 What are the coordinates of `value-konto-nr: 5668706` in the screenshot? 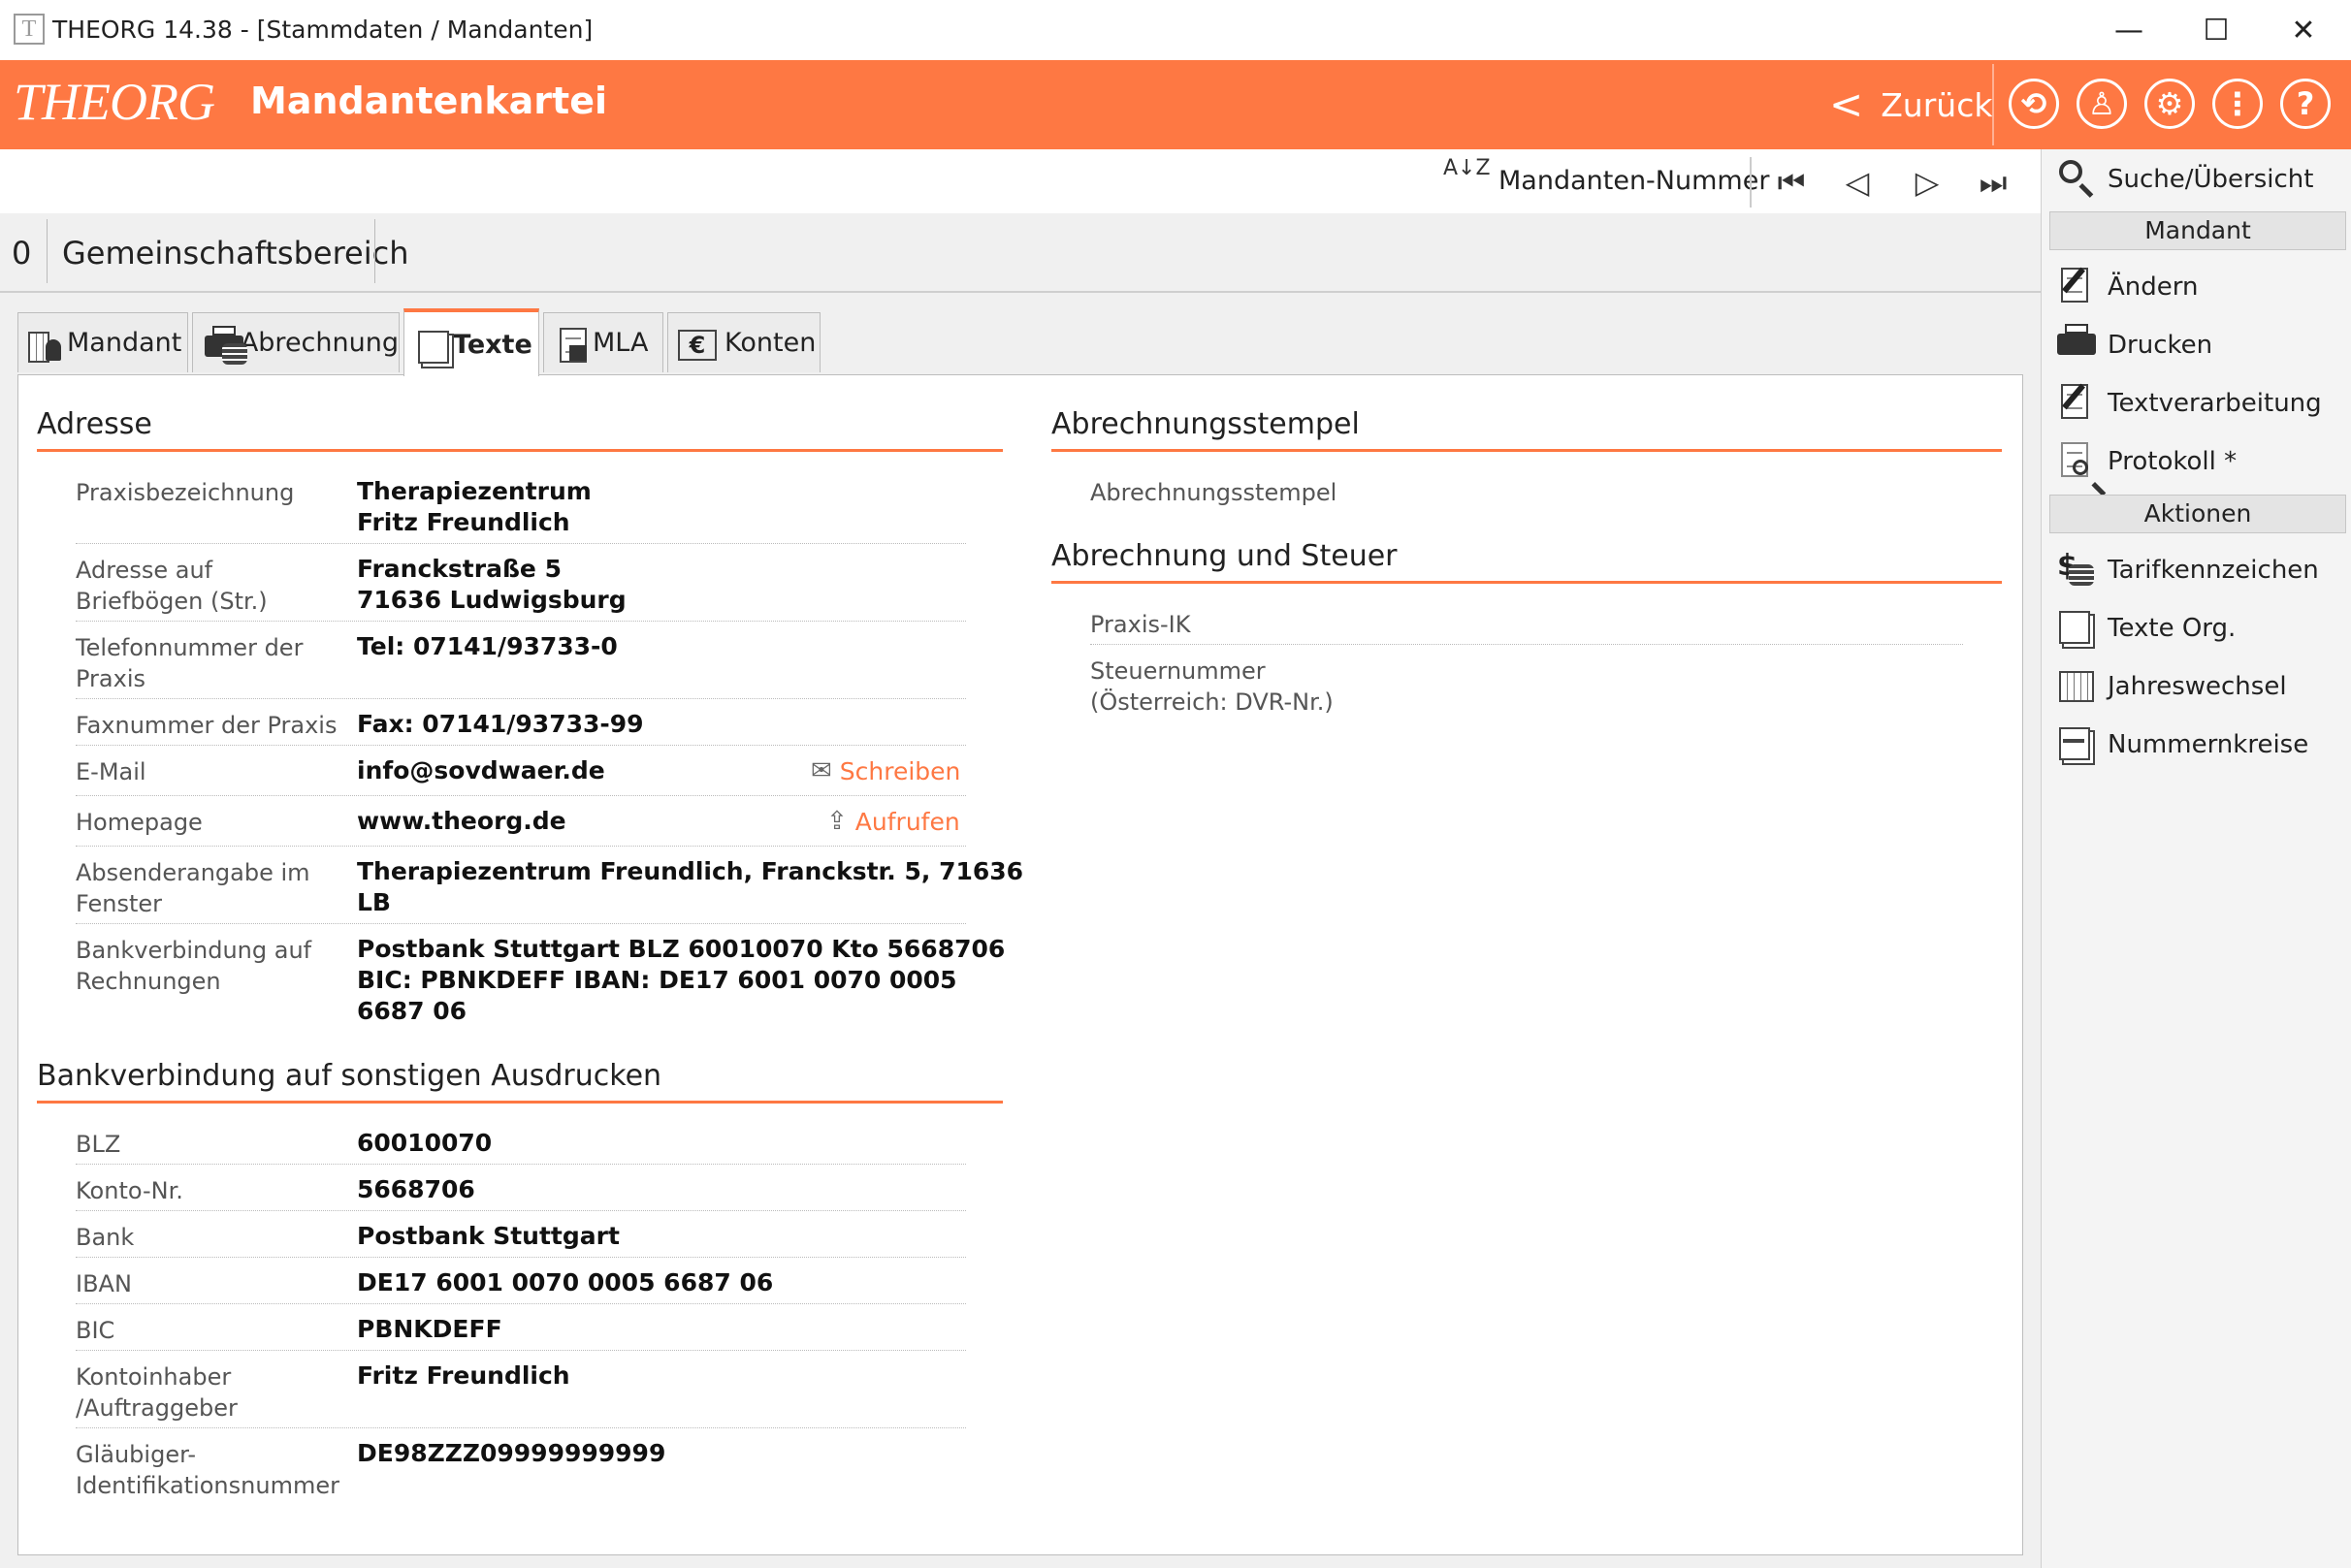 It's located at (416, 1189).